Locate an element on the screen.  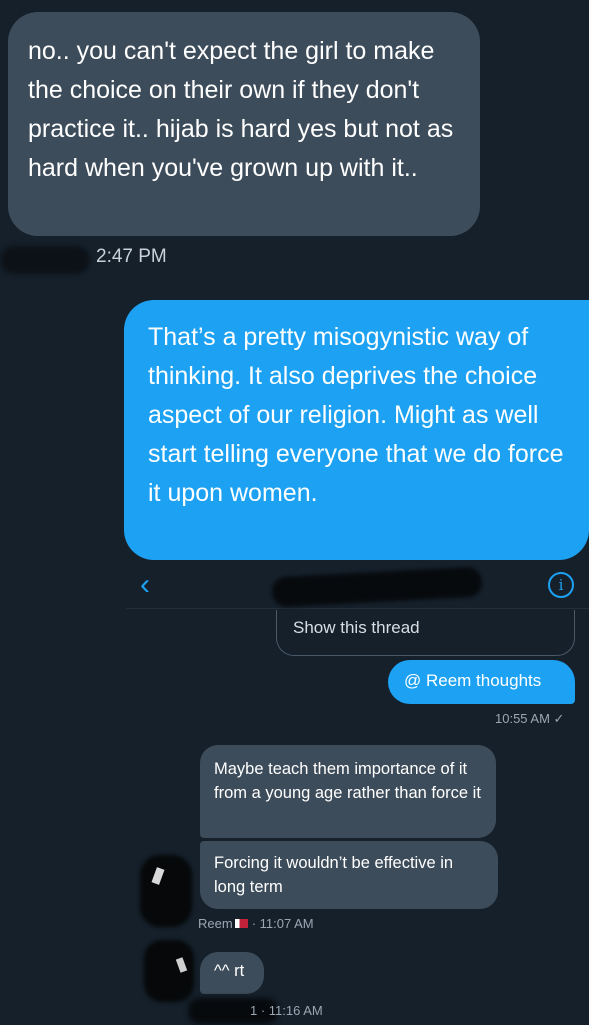
reply-timestamp: · 11:07 AM is located at coordinates (282, 923).